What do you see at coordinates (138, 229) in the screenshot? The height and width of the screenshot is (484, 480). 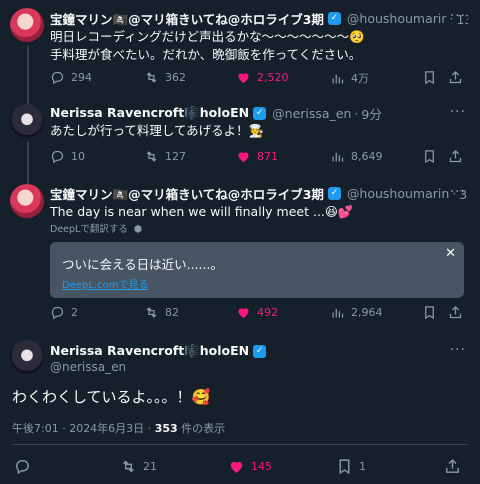 I see `deepl-icon: ⬢` at bounding box center [138, 229].